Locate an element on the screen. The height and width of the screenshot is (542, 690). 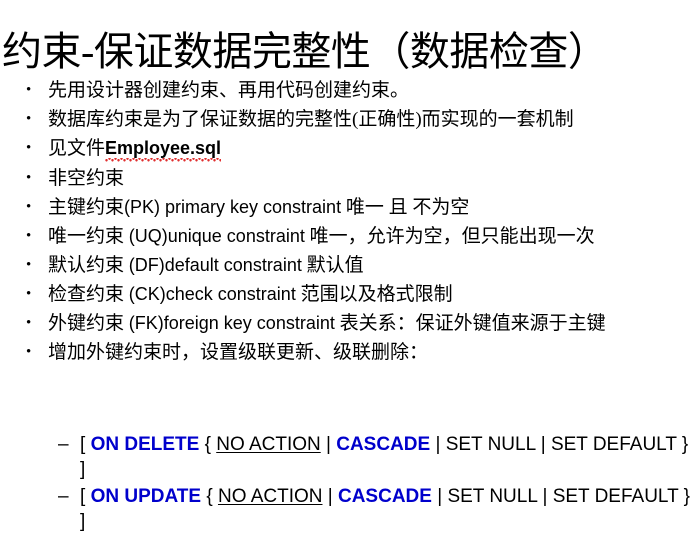
list-item-text: 先用设计器创建约束、再用代码创建约束。 is located at coordinates (229, 90).